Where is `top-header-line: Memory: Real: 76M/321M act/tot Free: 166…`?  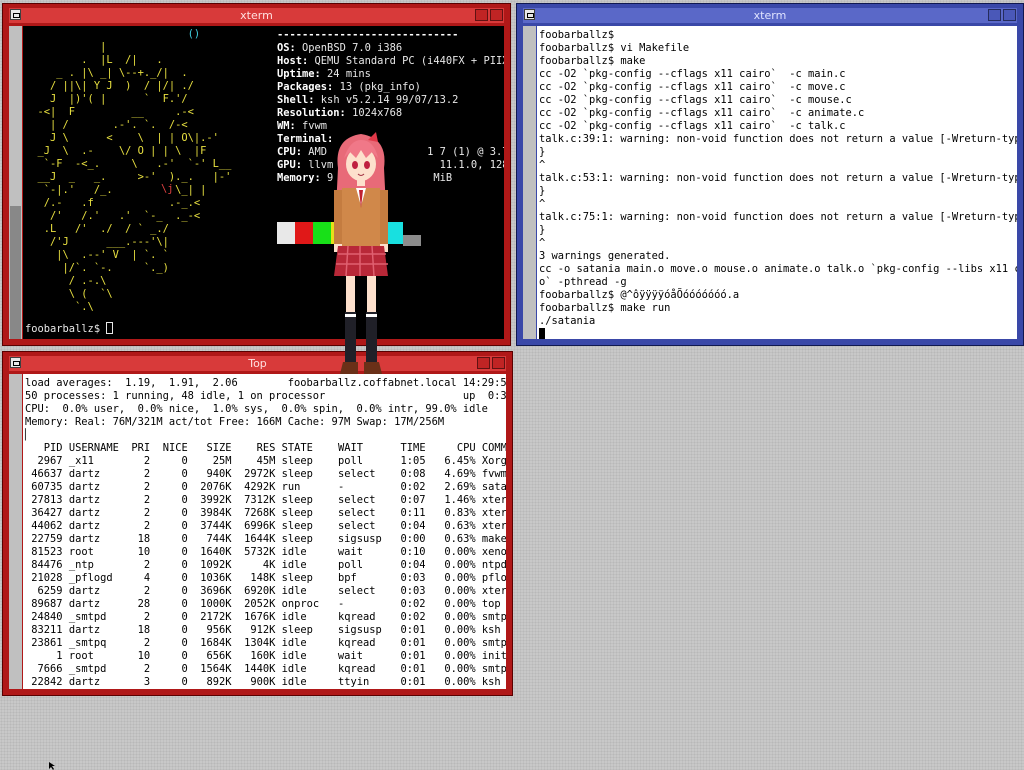
top-header-line: Memory: Real: 76M/321M act/tot Free: 166… is located at coordinates (235, 422).